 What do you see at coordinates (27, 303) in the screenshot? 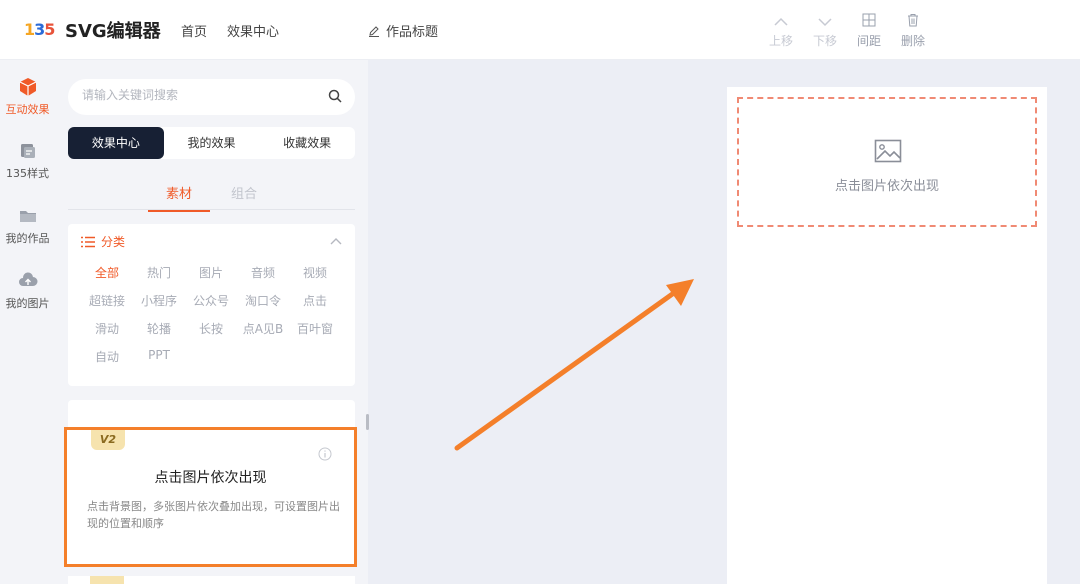
I see `rail-label-my-images: 我的图片` at bounding box center [27, 303].